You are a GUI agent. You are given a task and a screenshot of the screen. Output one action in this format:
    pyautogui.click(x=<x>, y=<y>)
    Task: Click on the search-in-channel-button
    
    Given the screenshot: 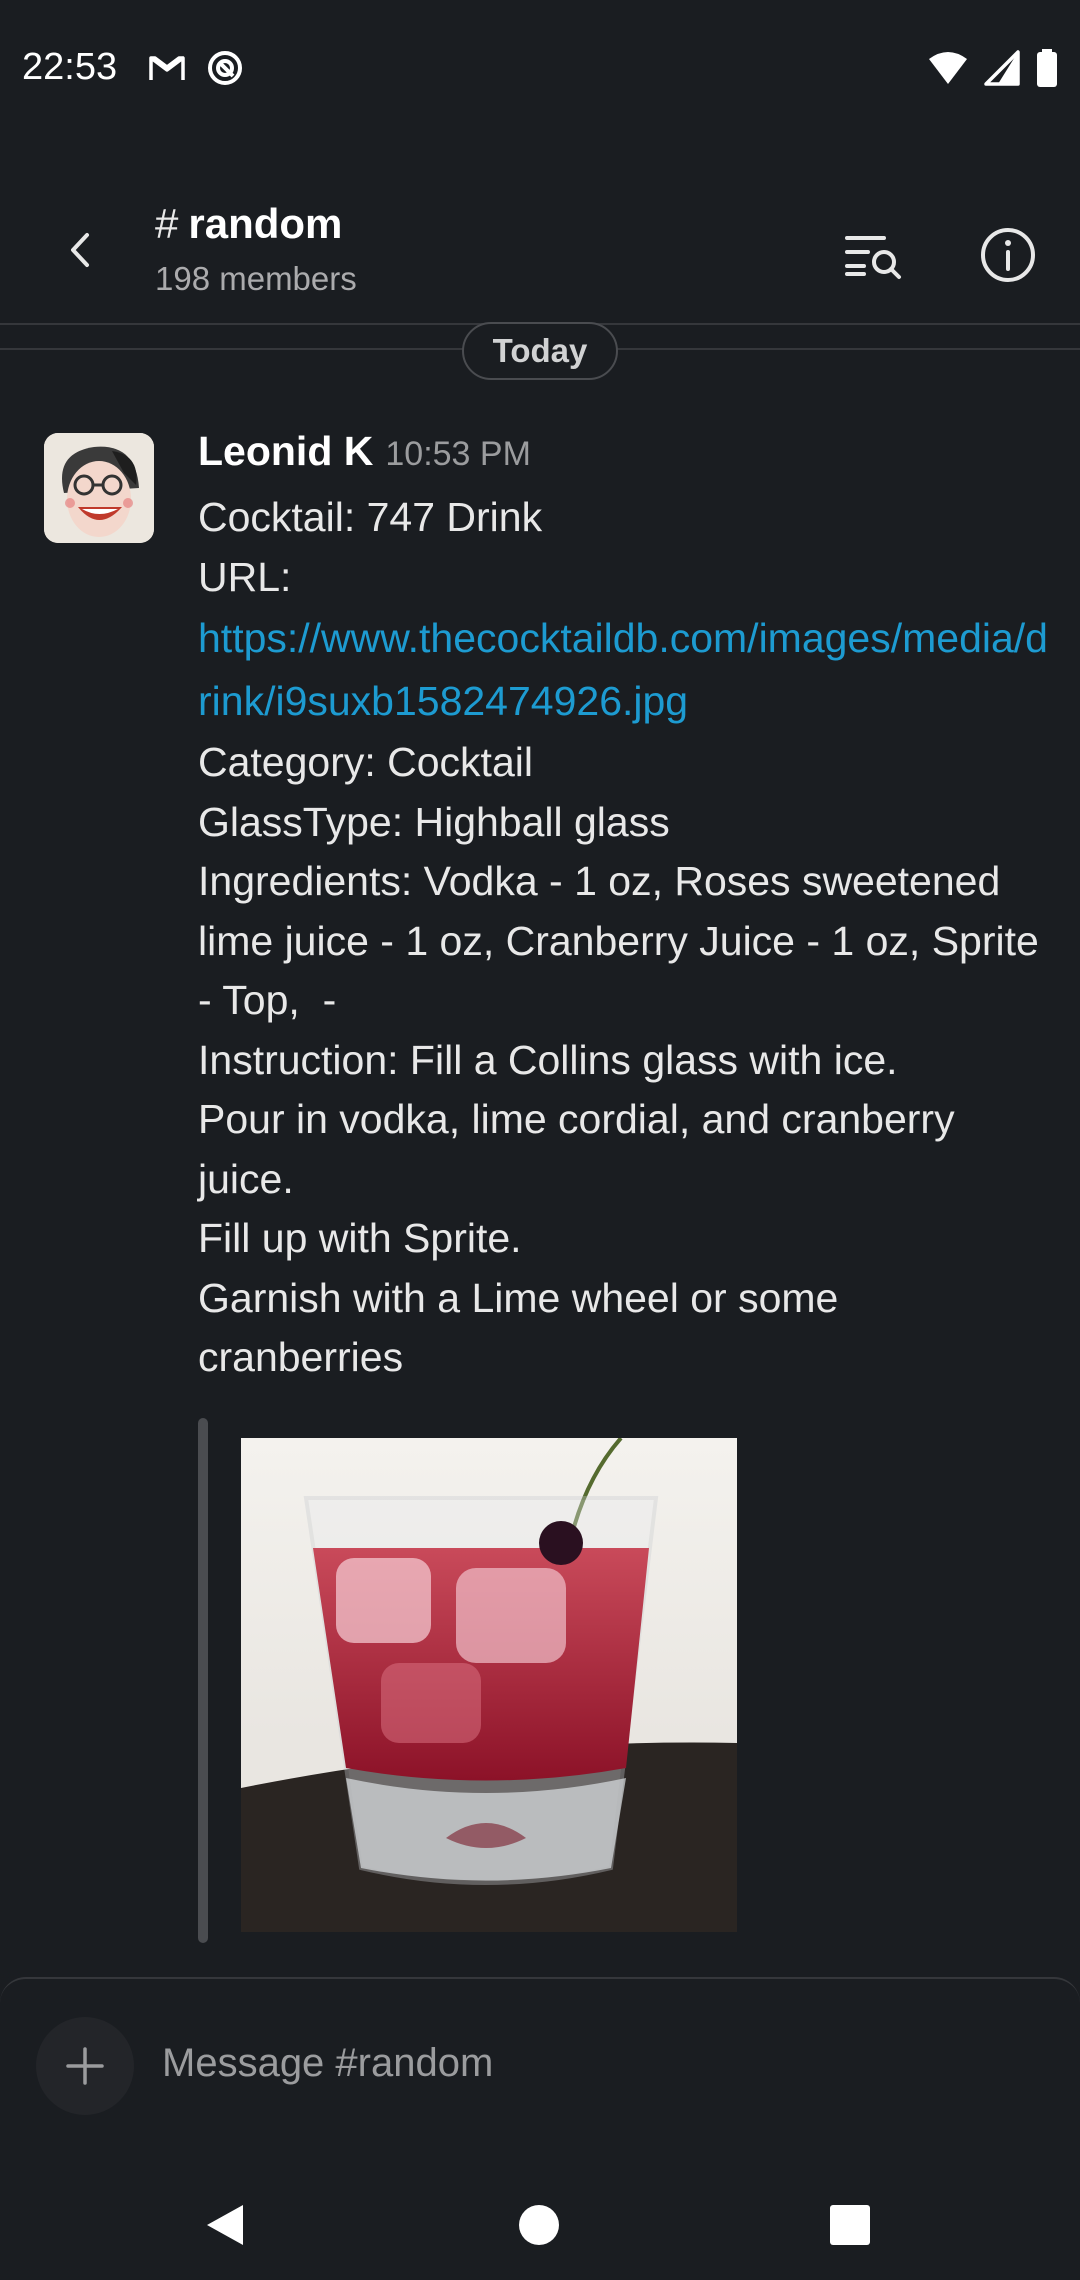 What is the action you would take?
    pyautogui.click(x=875, y=255)
    